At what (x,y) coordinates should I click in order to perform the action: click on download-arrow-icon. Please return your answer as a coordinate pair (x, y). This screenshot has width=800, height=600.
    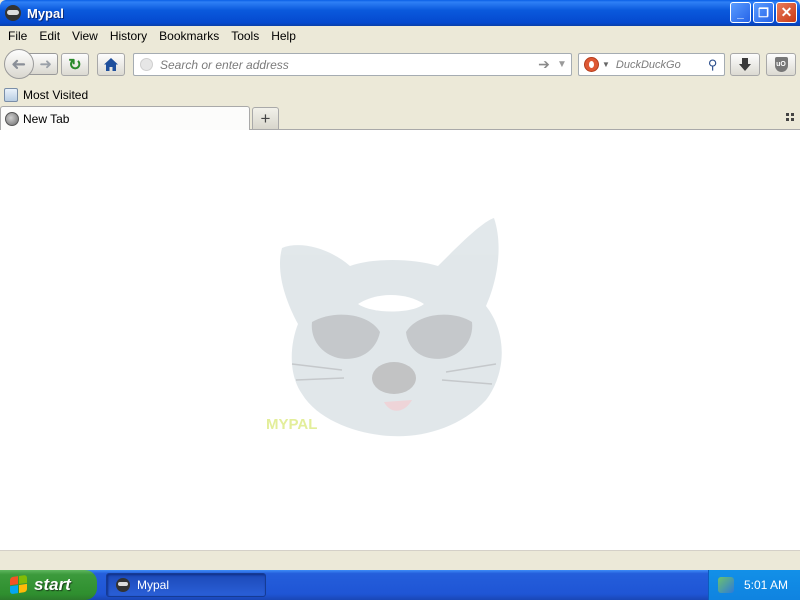
    Looking at the image, I should click on (745, 64).